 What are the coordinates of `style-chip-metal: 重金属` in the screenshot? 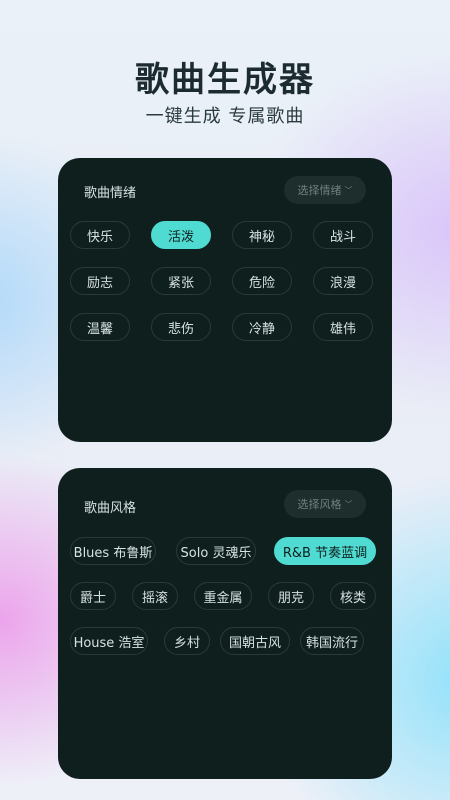 It's located at (223, 596).